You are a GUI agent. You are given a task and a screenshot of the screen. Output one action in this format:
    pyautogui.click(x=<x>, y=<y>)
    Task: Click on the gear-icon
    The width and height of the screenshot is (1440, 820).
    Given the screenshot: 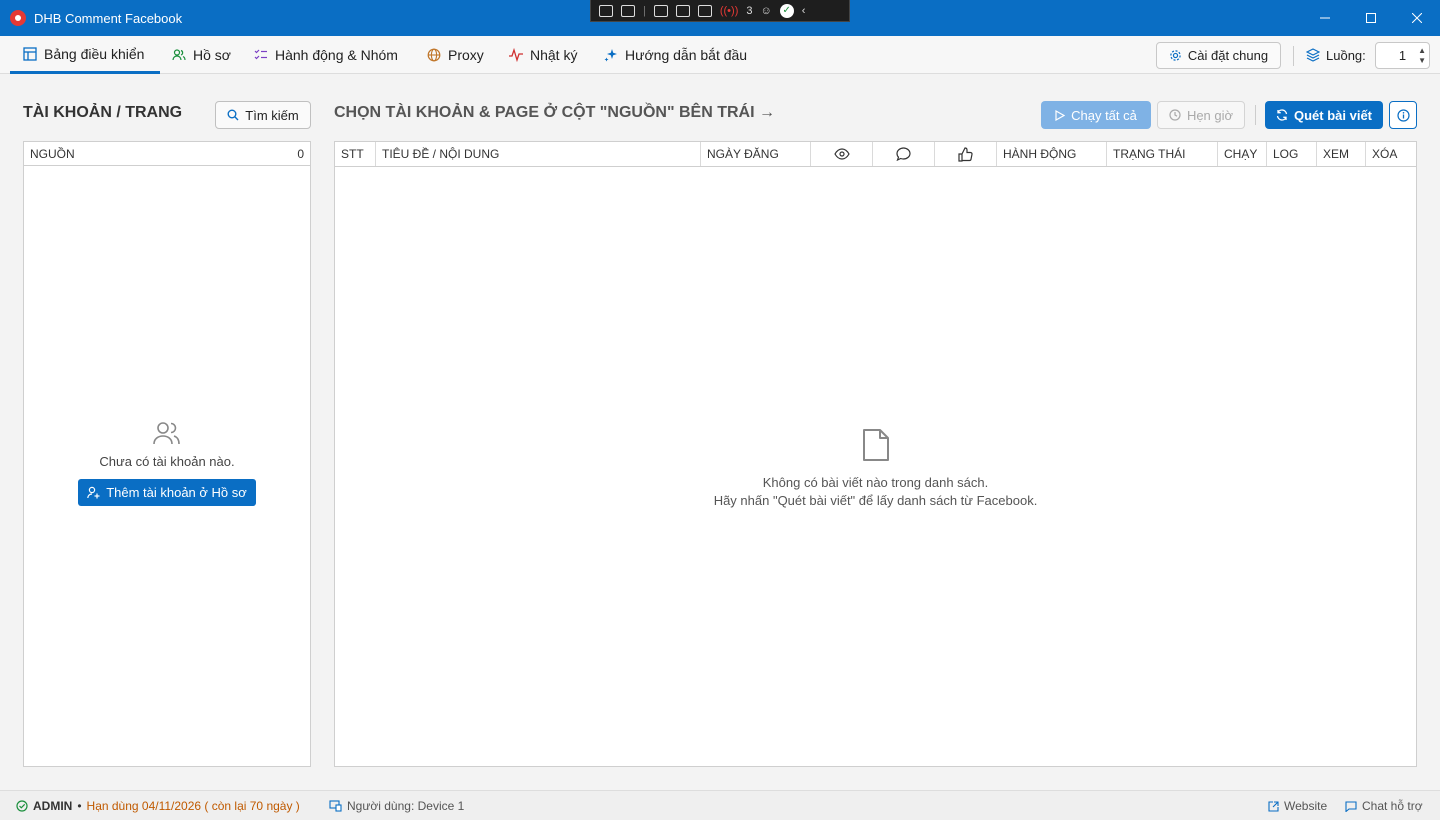 What is the action you would take?
    pyautogui.click(x=1175, y=55)
    